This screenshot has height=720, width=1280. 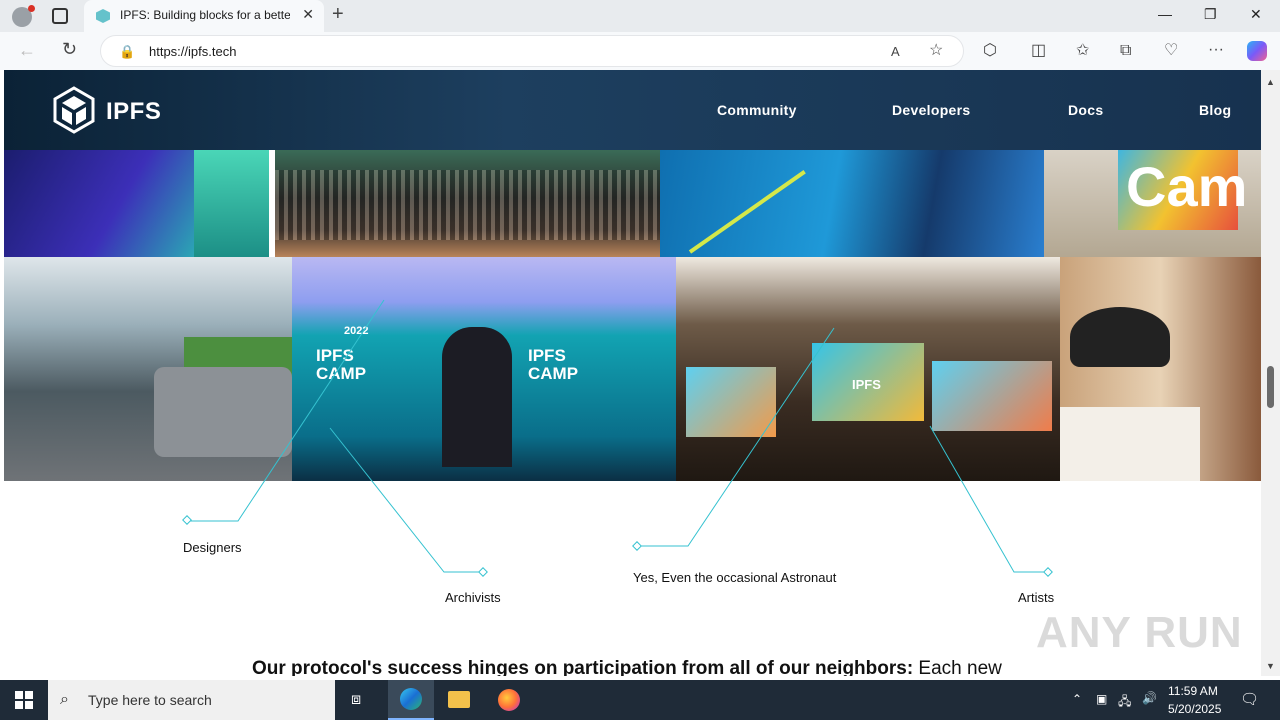 I want to click on site-header: IPFS Community Developers Docs Blog, so click(x=632, y=110).